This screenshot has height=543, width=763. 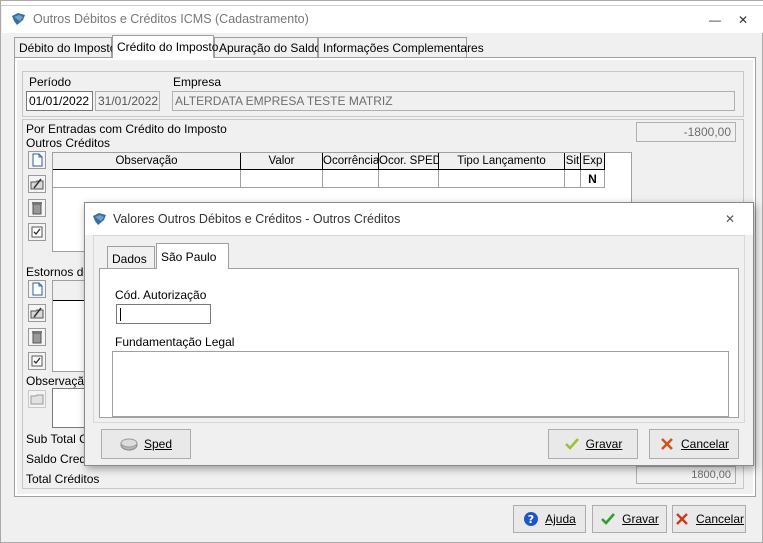 What do you see at coordinates (163, 314) in the screenshot?
I see `cod-autorizacao-input` at bounding box center [163, 314].